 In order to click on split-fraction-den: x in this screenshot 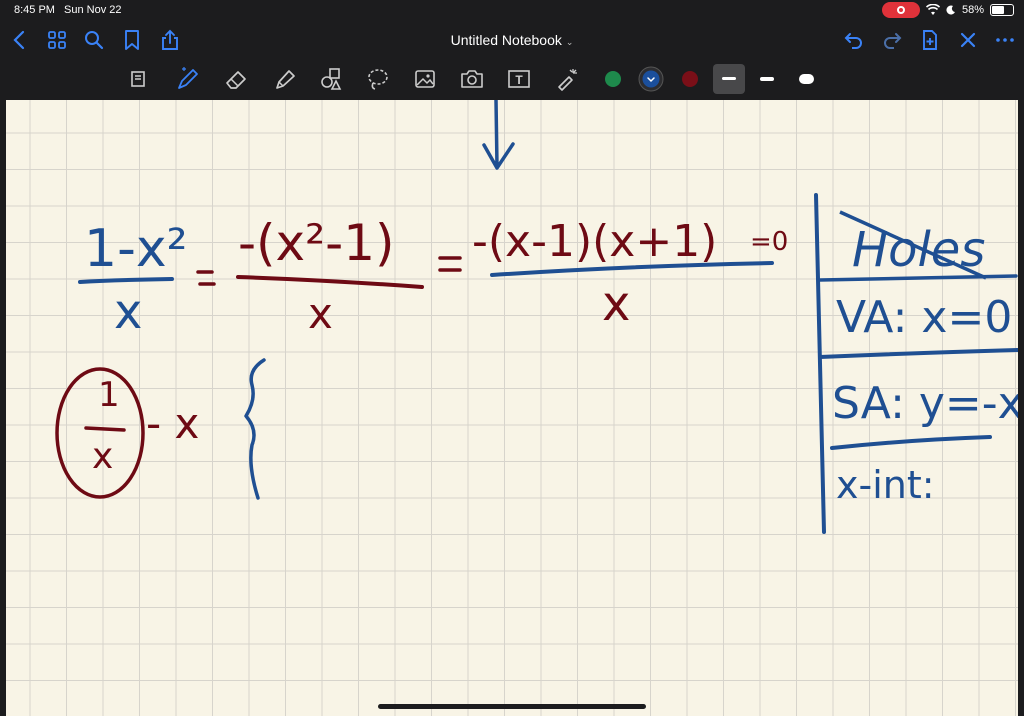, I will do `click(102, 456)`.